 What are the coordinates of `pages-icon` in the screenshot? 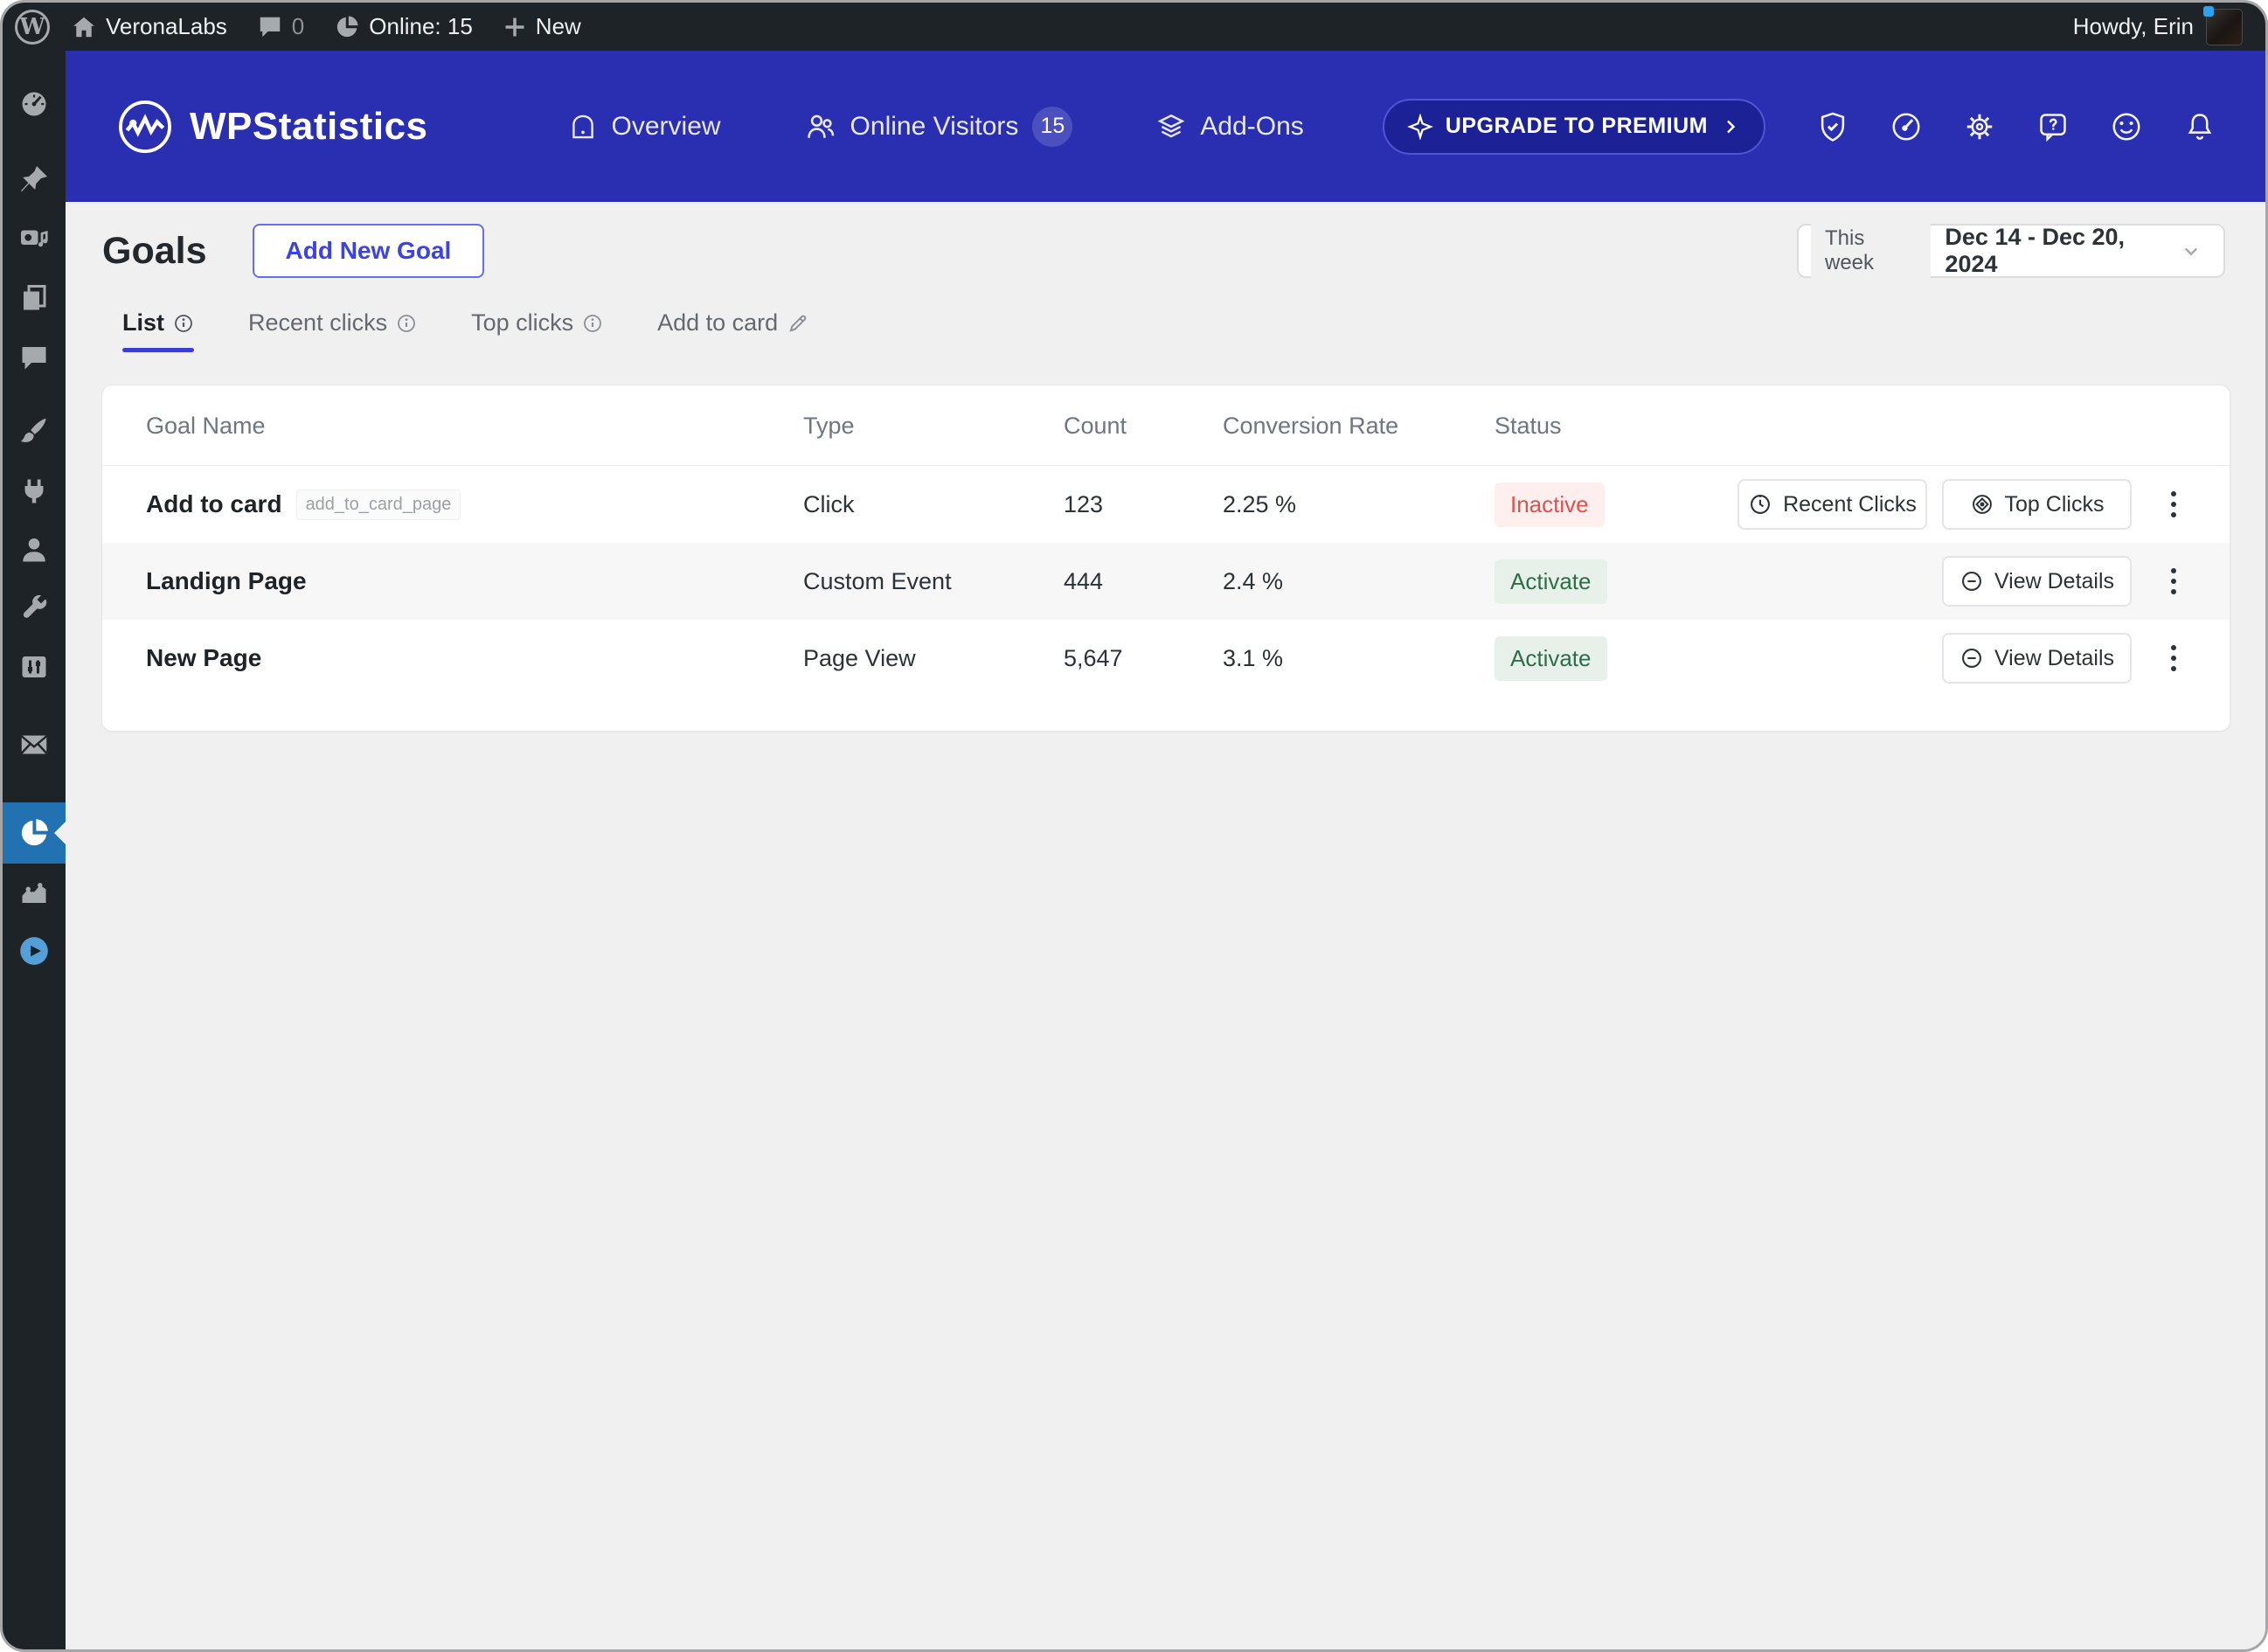 It's located at (35, 297).